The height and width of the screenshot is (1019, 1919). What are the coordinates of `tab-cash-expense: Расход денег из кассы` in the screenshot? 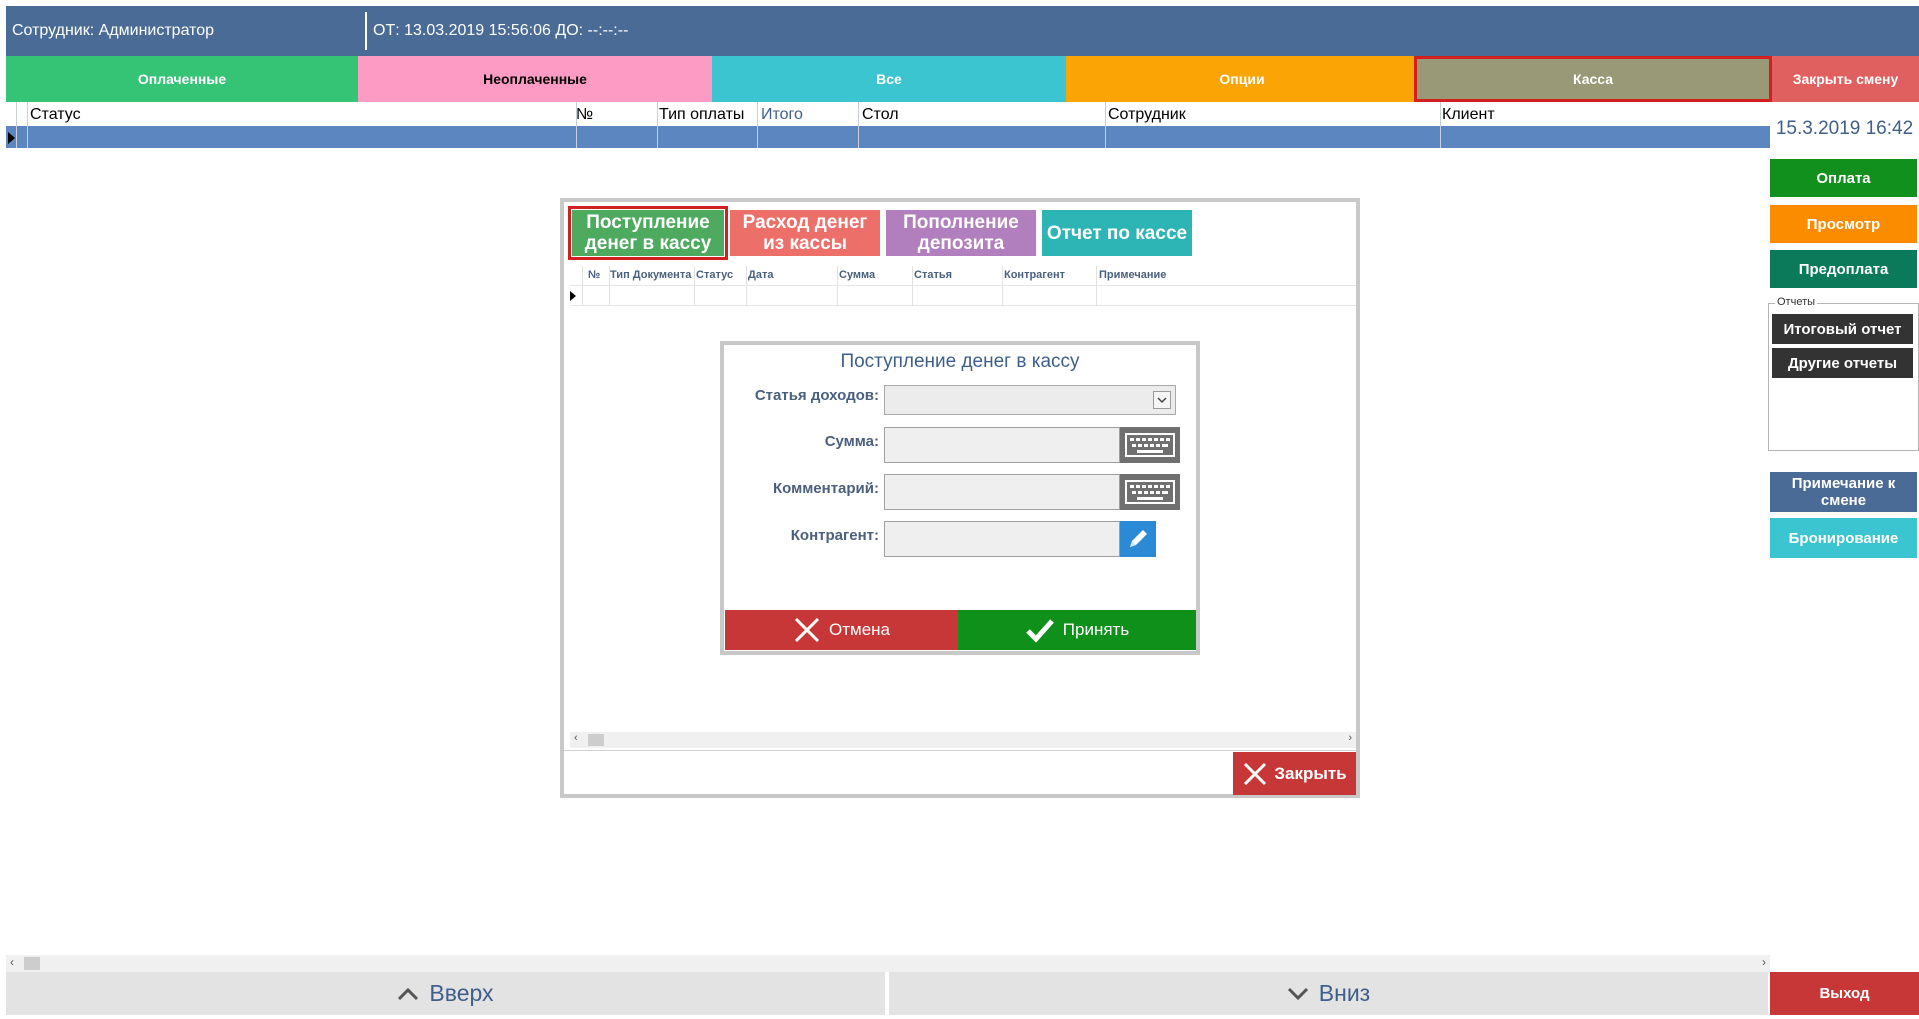 It's located at (805, 233).